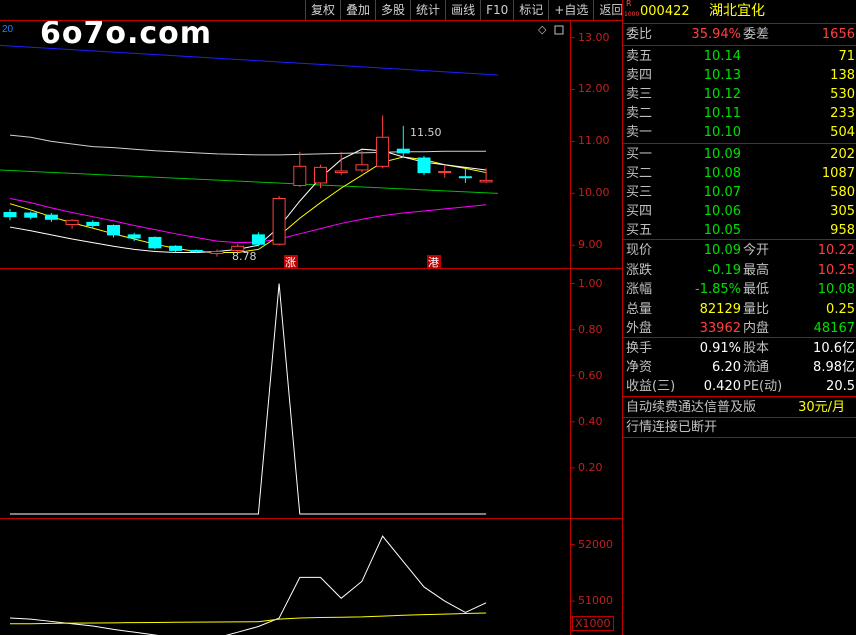  I want to click on sell-level-row: 卖二 10.11 233, so click(740, 113).